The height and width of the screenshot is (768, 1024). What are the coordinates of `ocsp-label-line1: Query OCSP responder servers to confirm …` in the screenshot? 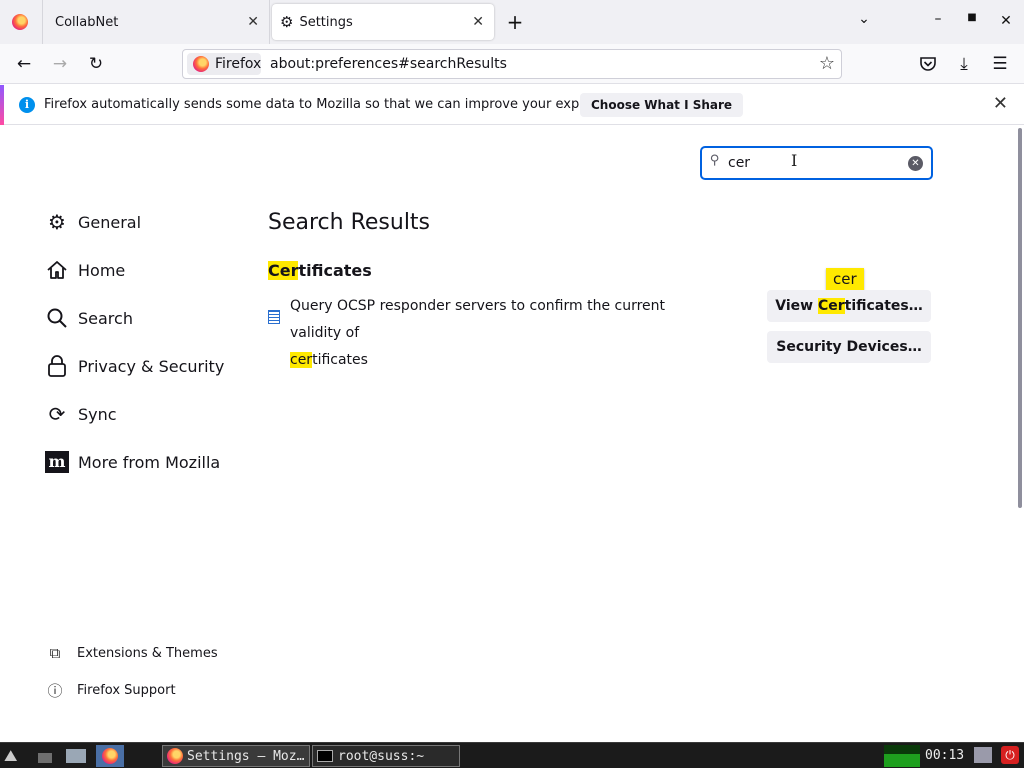 It's located at (478, 319).